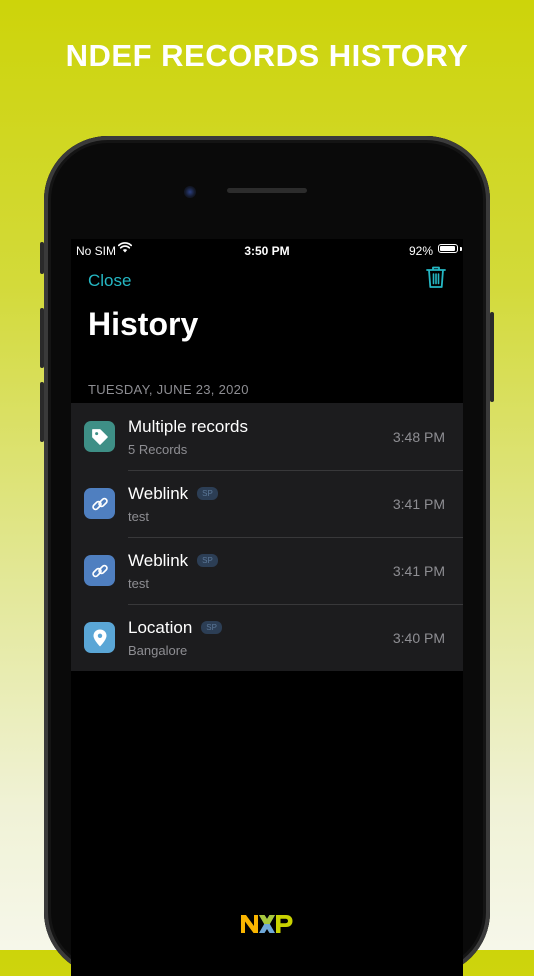 The image size is (534, 976). What do you see at coordinates (461, 249) in the screenshot?
I see `battery-nub` at bounding box center [461, 249].